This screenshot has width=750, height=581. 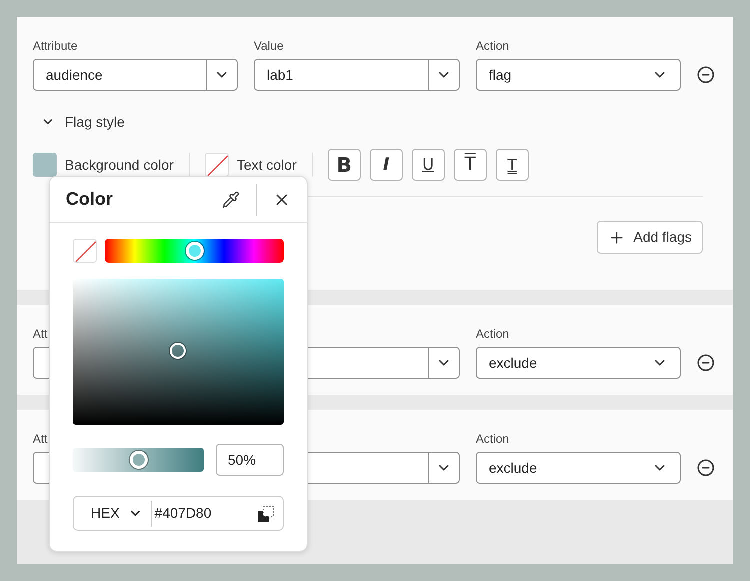 I want to click on color-swatch, so click(x=45, y=165).